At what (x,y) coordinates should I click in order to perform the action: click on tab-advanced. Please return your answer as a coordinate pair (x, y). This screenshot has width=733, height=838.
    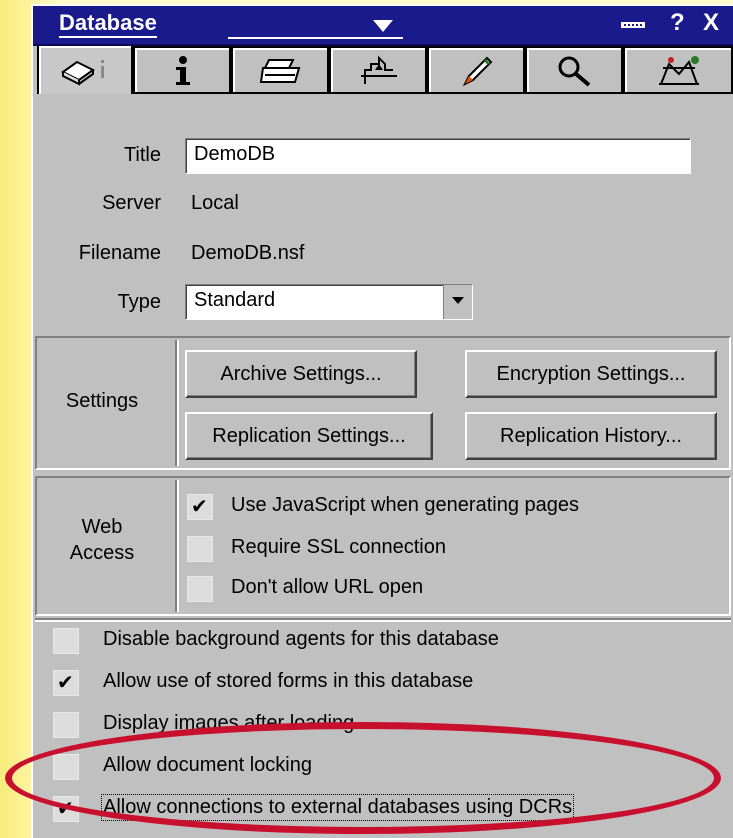
    Looking at the image, I should click on (678, 70).